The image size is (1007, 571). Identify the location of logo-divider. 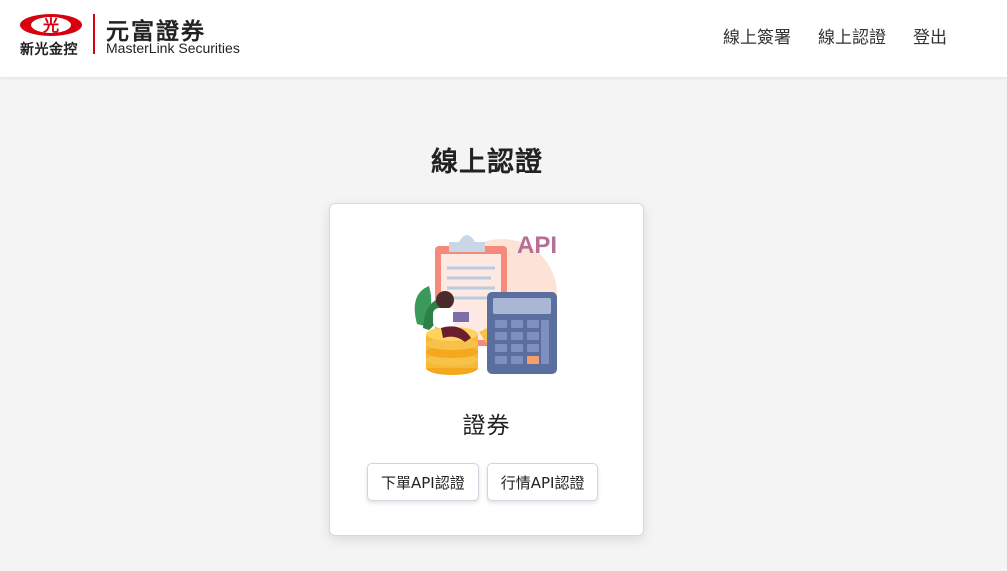
(94, 34).